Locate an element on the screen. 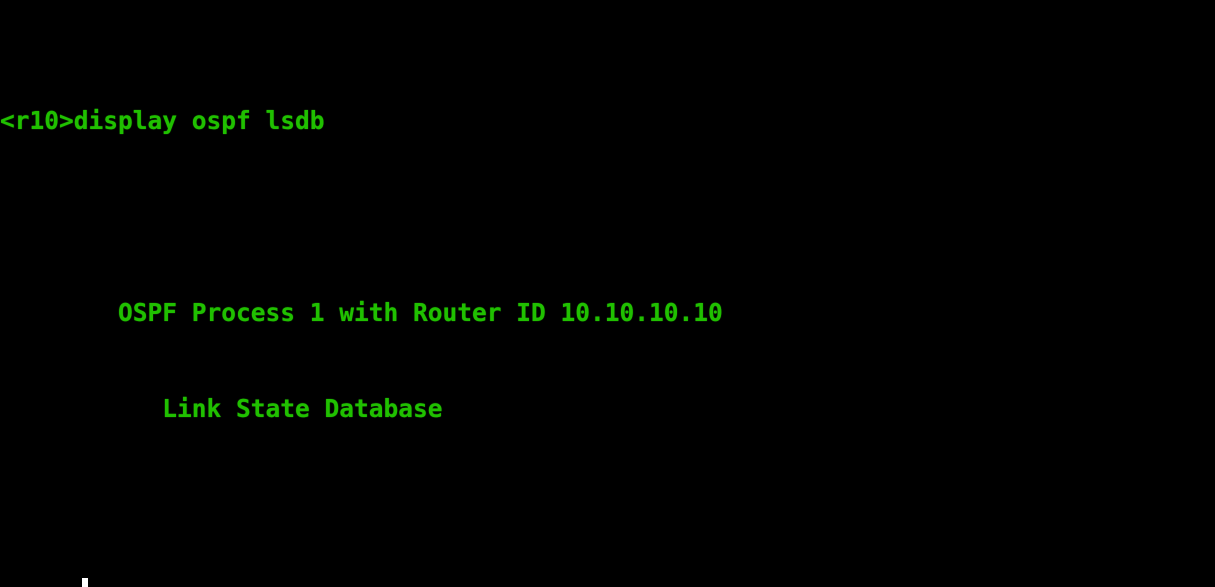  text-cursor is located at coordinates (85, 582).